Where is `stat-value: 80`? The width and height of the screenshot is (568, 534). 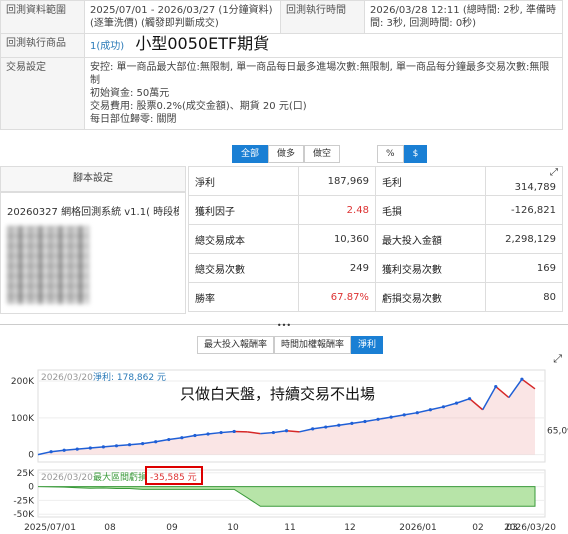 stat-value: 80 is located at coordinates (524, 297).